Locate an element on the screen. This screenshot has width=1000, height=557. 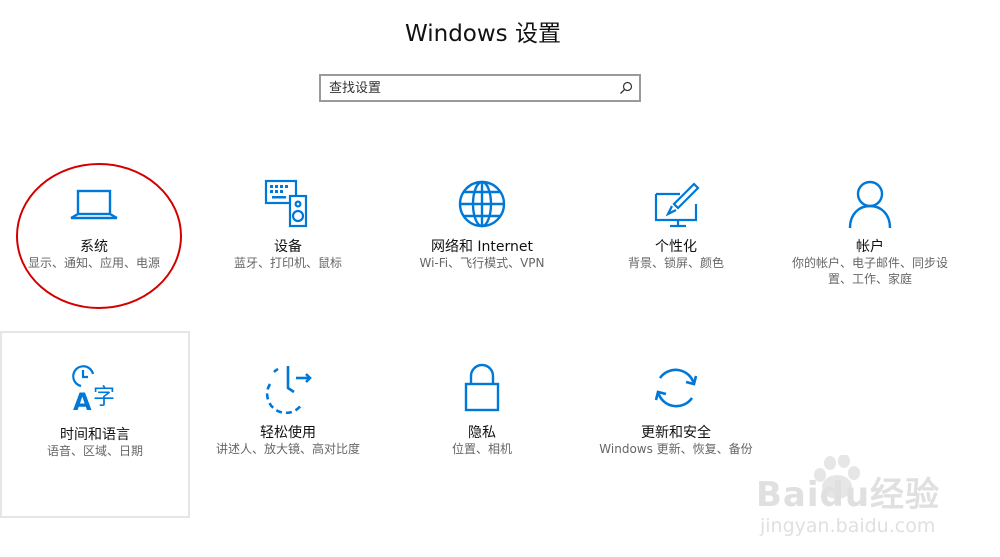
tile-ease-of-access: 轻松使用 讲述人、放大镜、高对比度 is located at coordinates (288, 228).